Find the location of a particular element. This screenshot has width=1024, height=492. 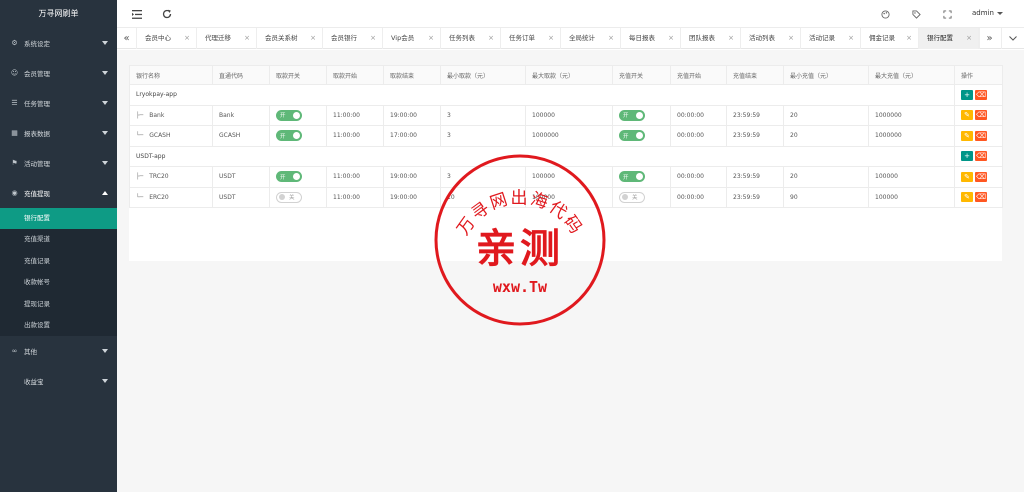

tab-daily-report: 每日报表 × is located at coordinates (651, 38).